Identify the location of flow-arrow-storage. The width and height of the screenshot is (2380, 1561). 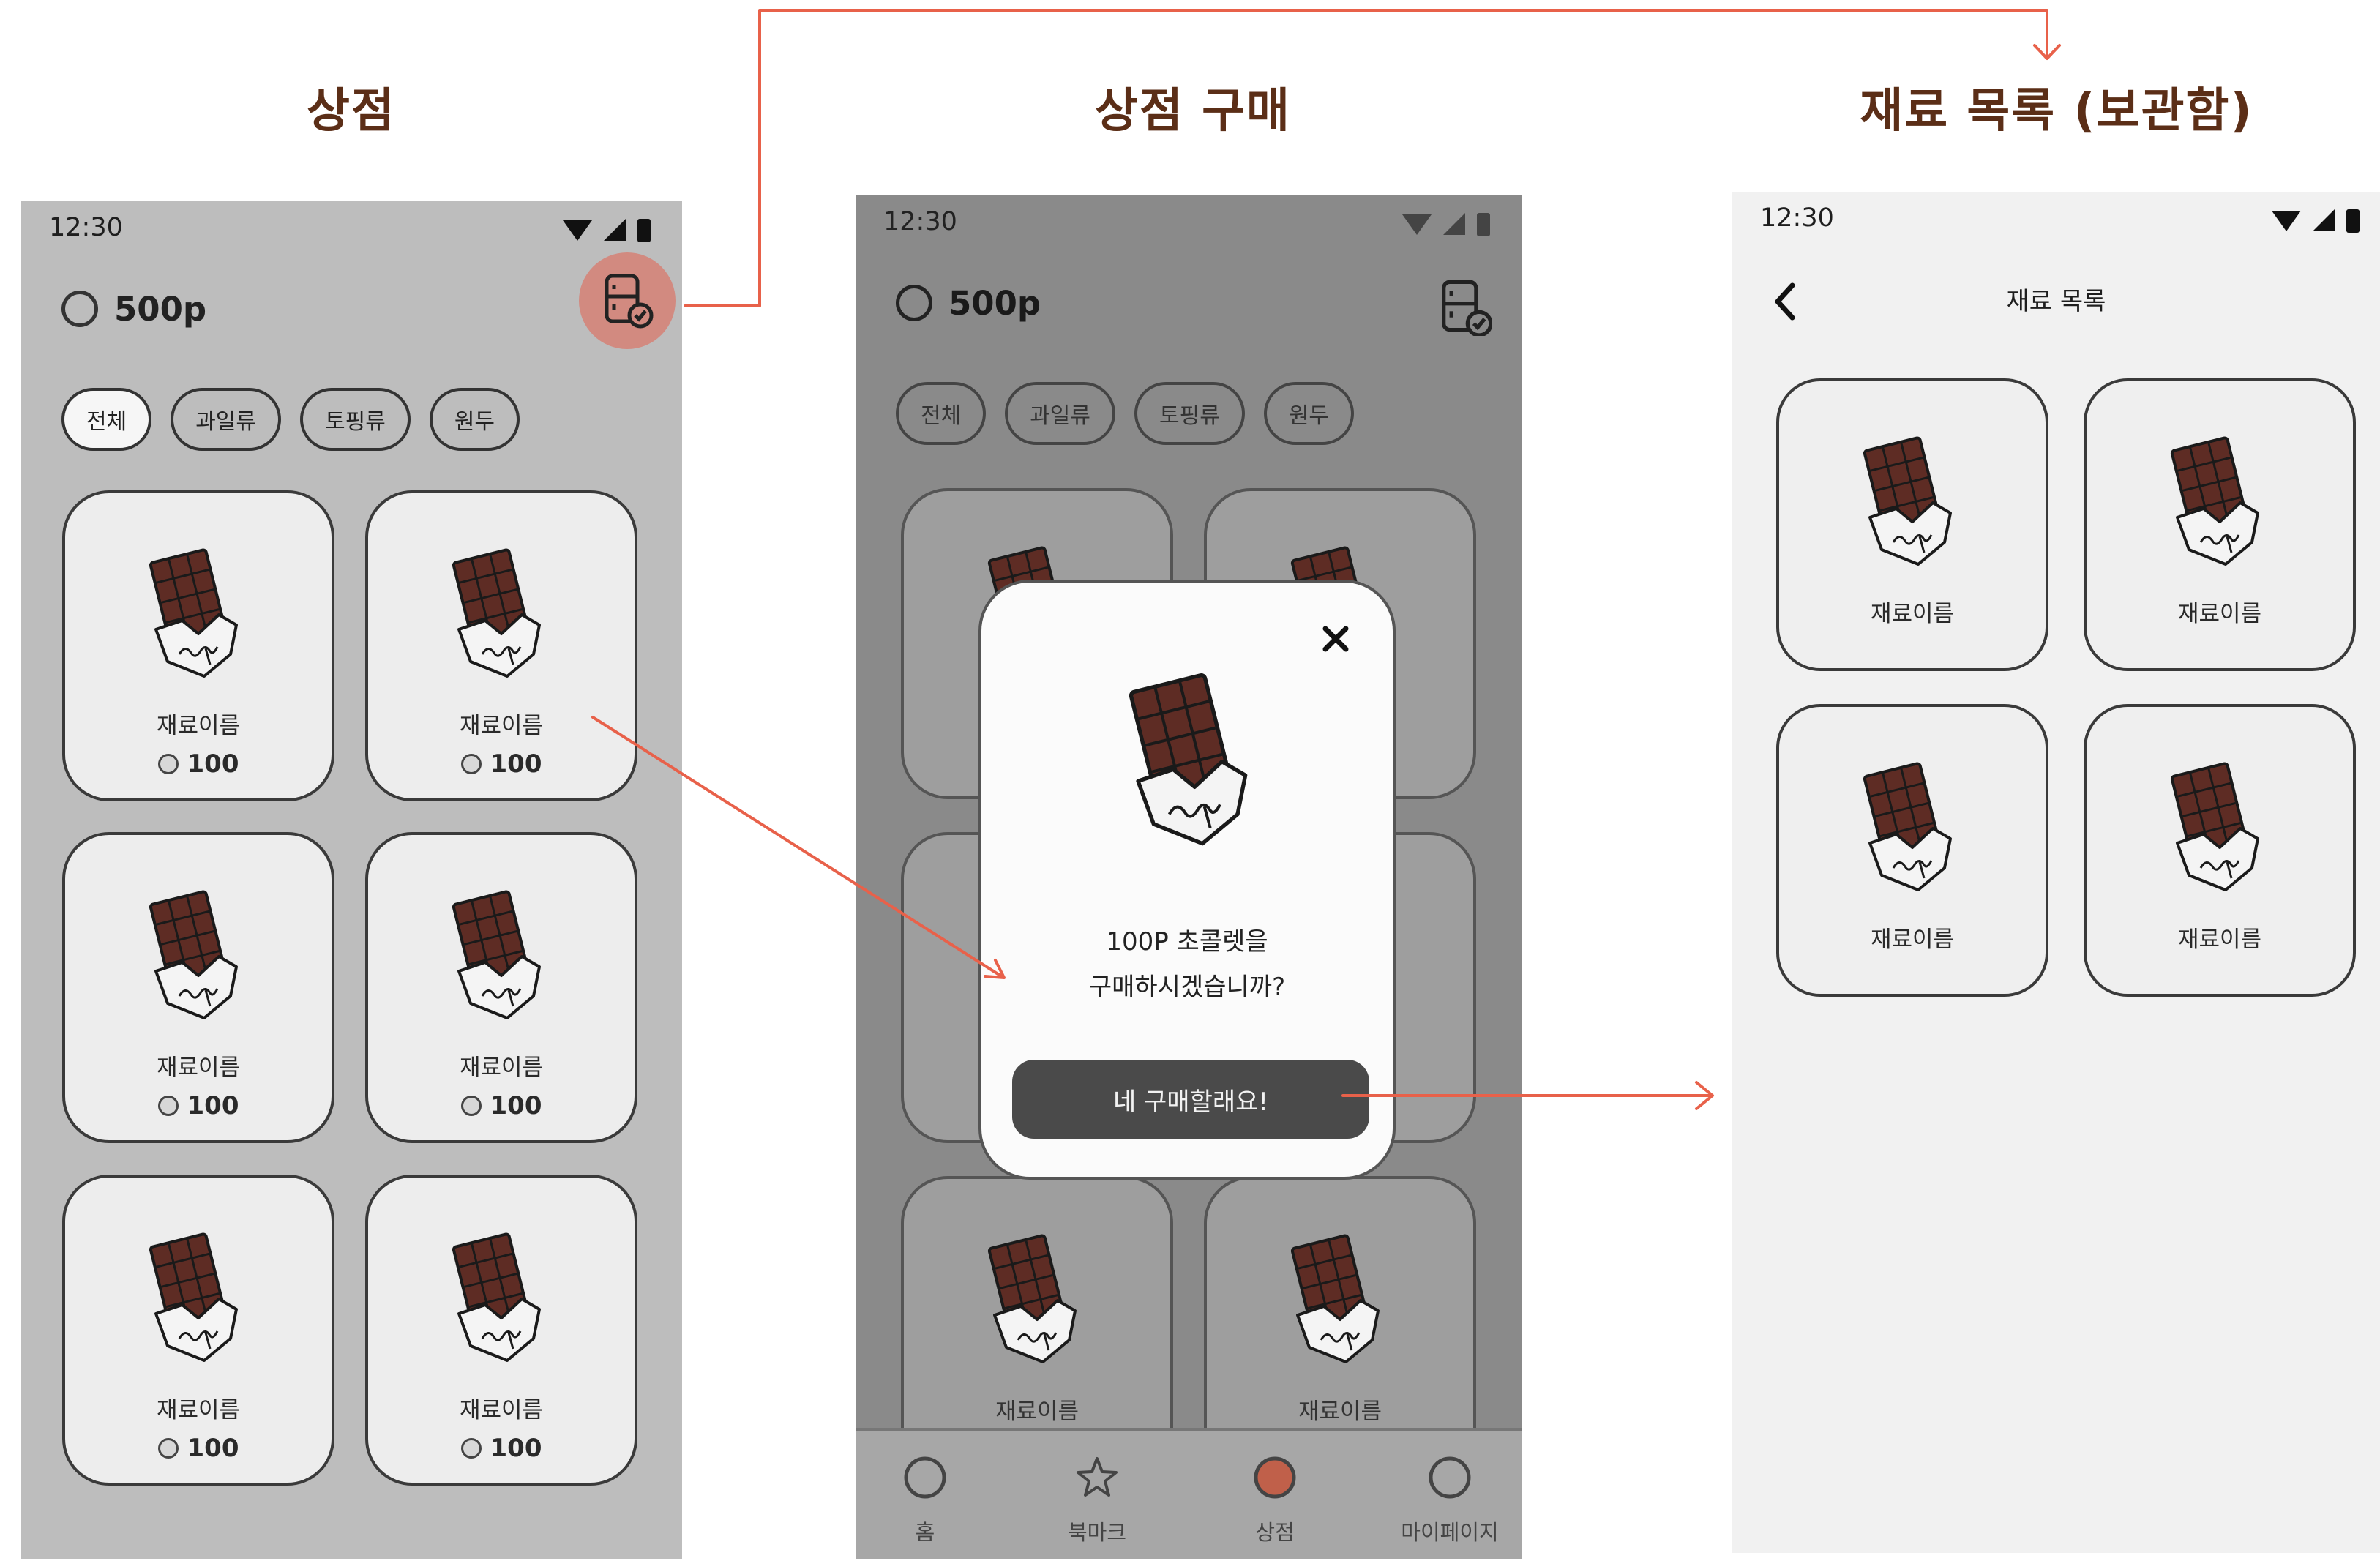
(1366, 158).